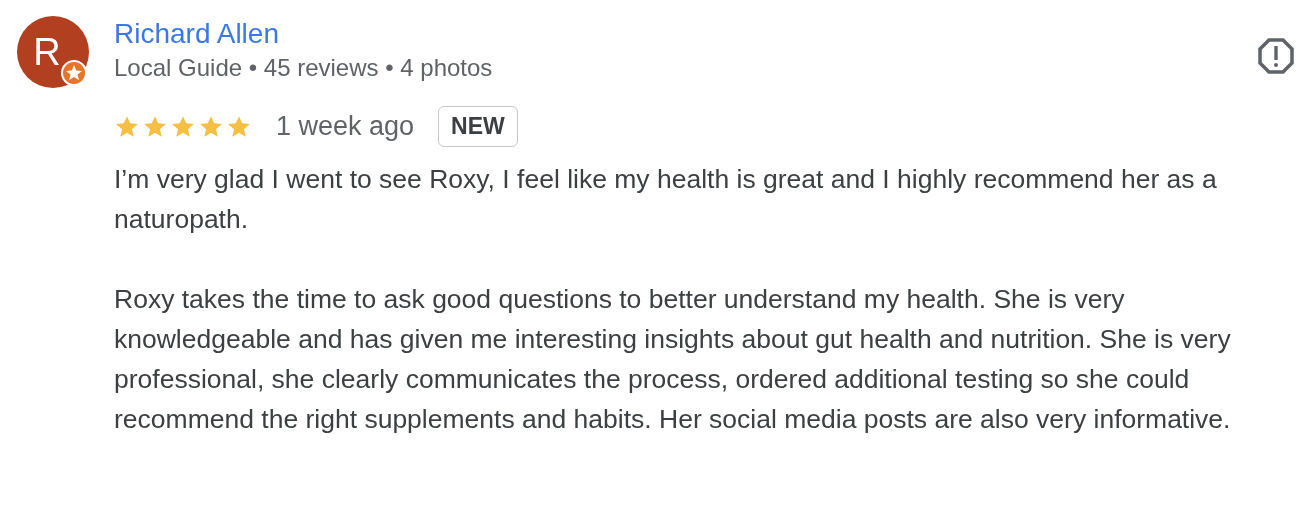 Image resolution: width=1314 pixels, height=506 pixels. Describe the element at coordinates (478, 126) in the screenshot. I see `new-badge: NEW` at that location.